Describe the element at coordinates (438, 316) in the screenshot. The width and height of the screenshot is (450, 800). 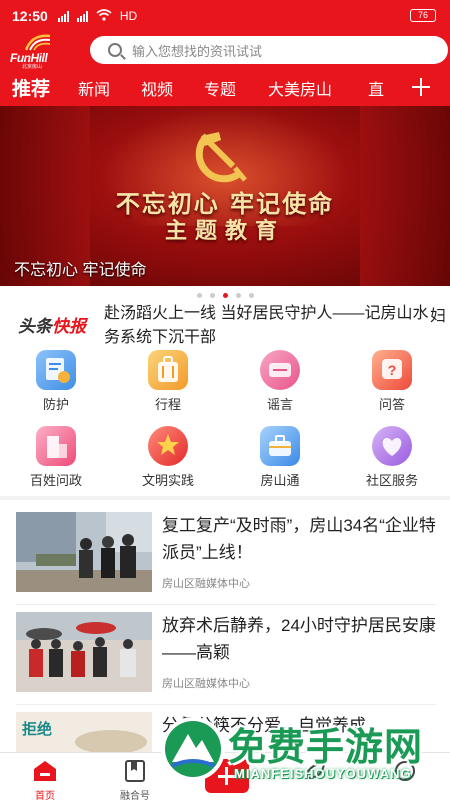
I see `headline-next: 妇` at that location.